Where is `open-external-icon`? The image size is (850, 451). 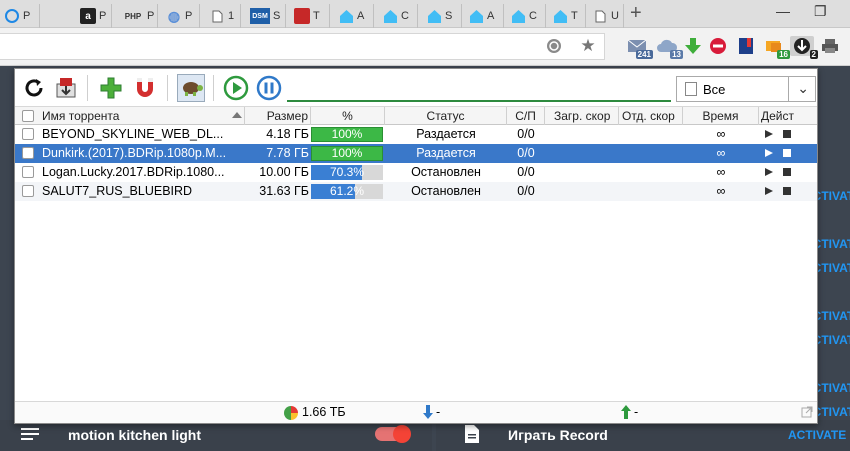 open-external-icon is located at coordinates (807, 413).